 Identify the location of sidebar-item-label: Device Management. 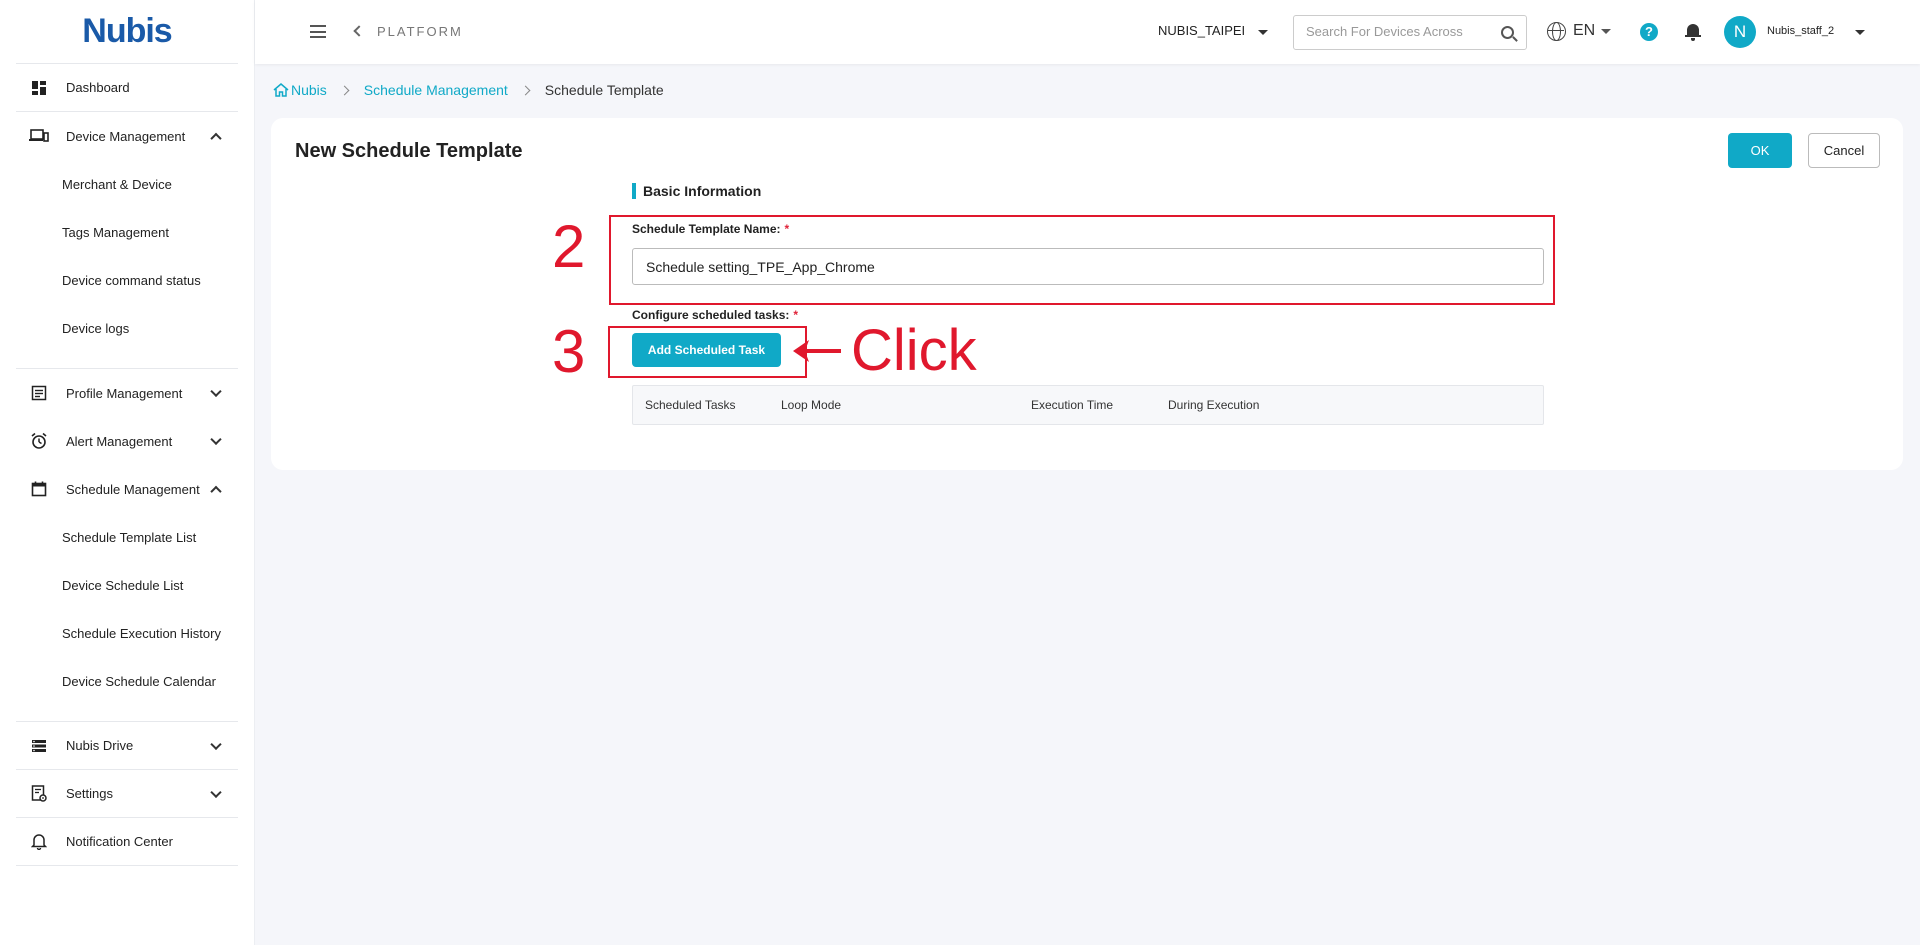
(126, 136).